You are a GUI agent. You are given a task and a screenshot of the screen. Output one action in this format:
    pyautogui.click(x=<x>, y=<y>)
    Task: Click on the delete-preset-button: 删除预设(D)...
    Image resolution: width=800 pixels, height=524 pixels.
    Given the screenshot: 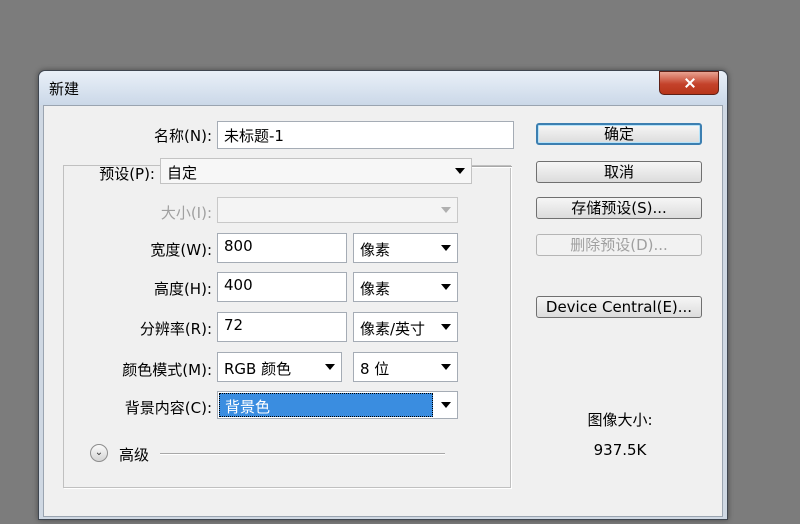 What is the action you would take?
    pyautogui.click(x=619, y=245)
    